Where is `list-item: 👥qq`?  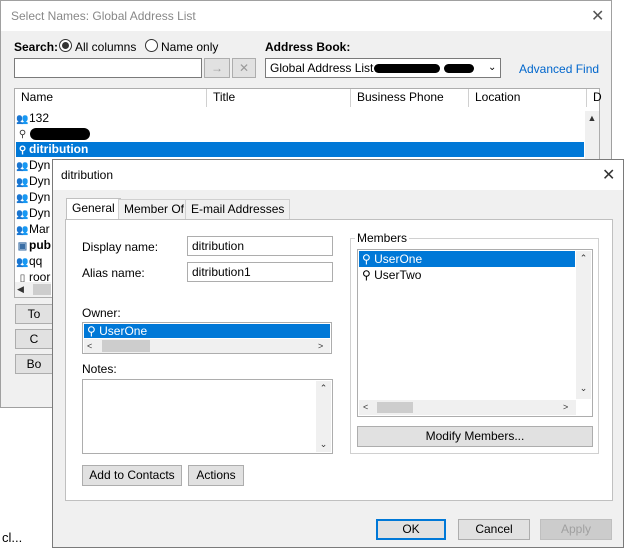 list-item: 👥qq is located at coordinates (29, 261).